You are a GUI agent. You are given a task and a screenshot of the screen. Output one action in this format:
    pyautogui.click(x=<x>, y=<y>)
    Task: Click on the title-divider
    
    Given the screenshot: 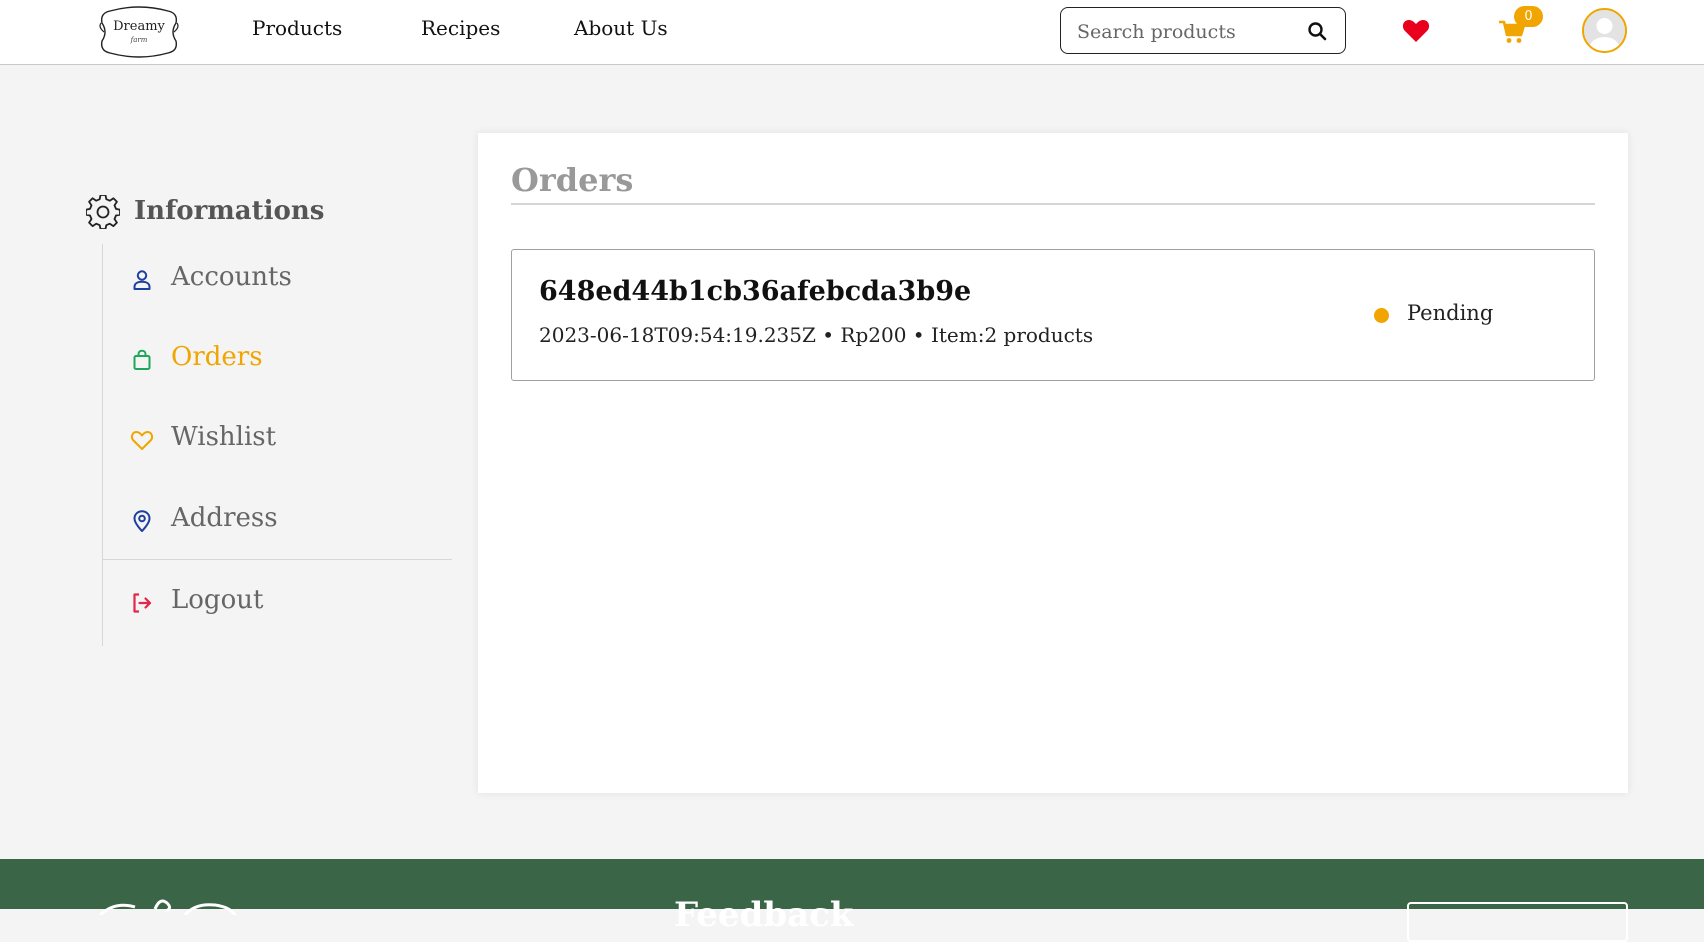 What is the action you would take?
    pyautogui.click(x=1053, y=204)
    